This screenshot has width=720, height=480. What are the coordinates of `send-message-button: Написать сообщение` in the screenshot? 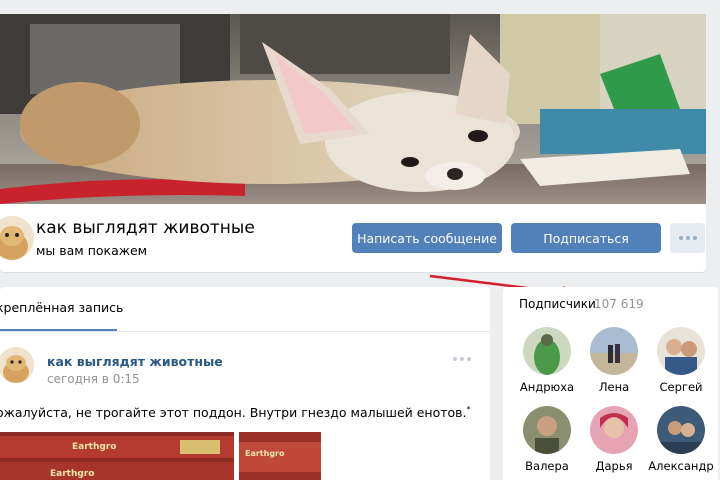 It's located at (427, 238).